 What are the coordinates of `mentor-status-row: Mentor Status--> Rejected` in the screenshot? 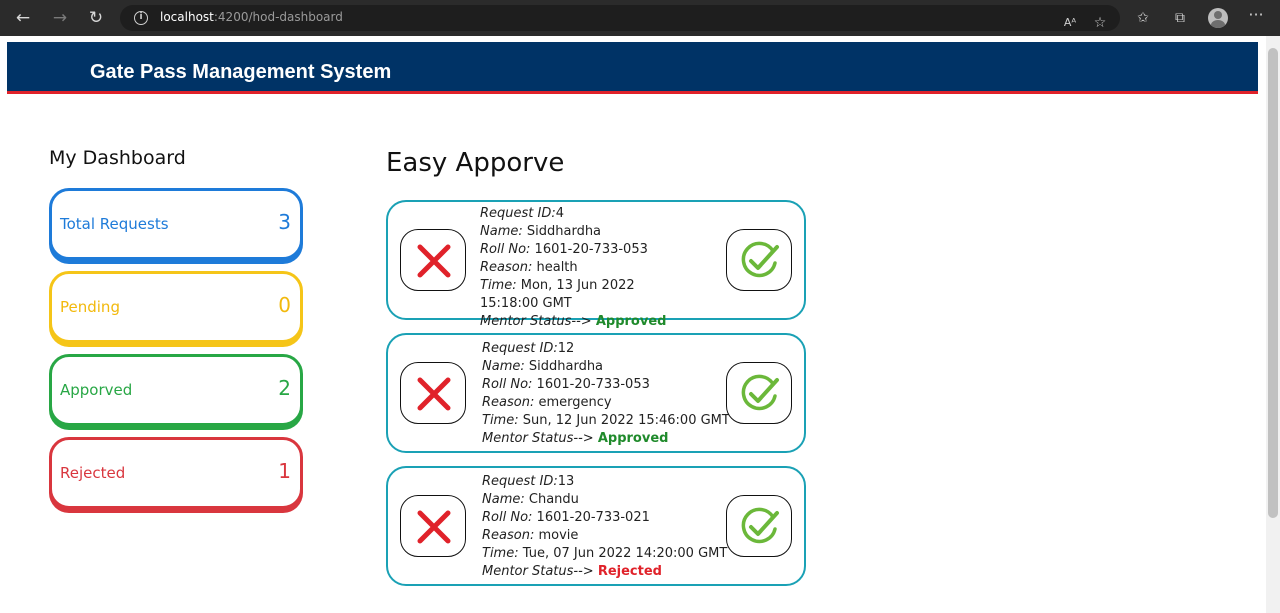 It's located at (572, 571).